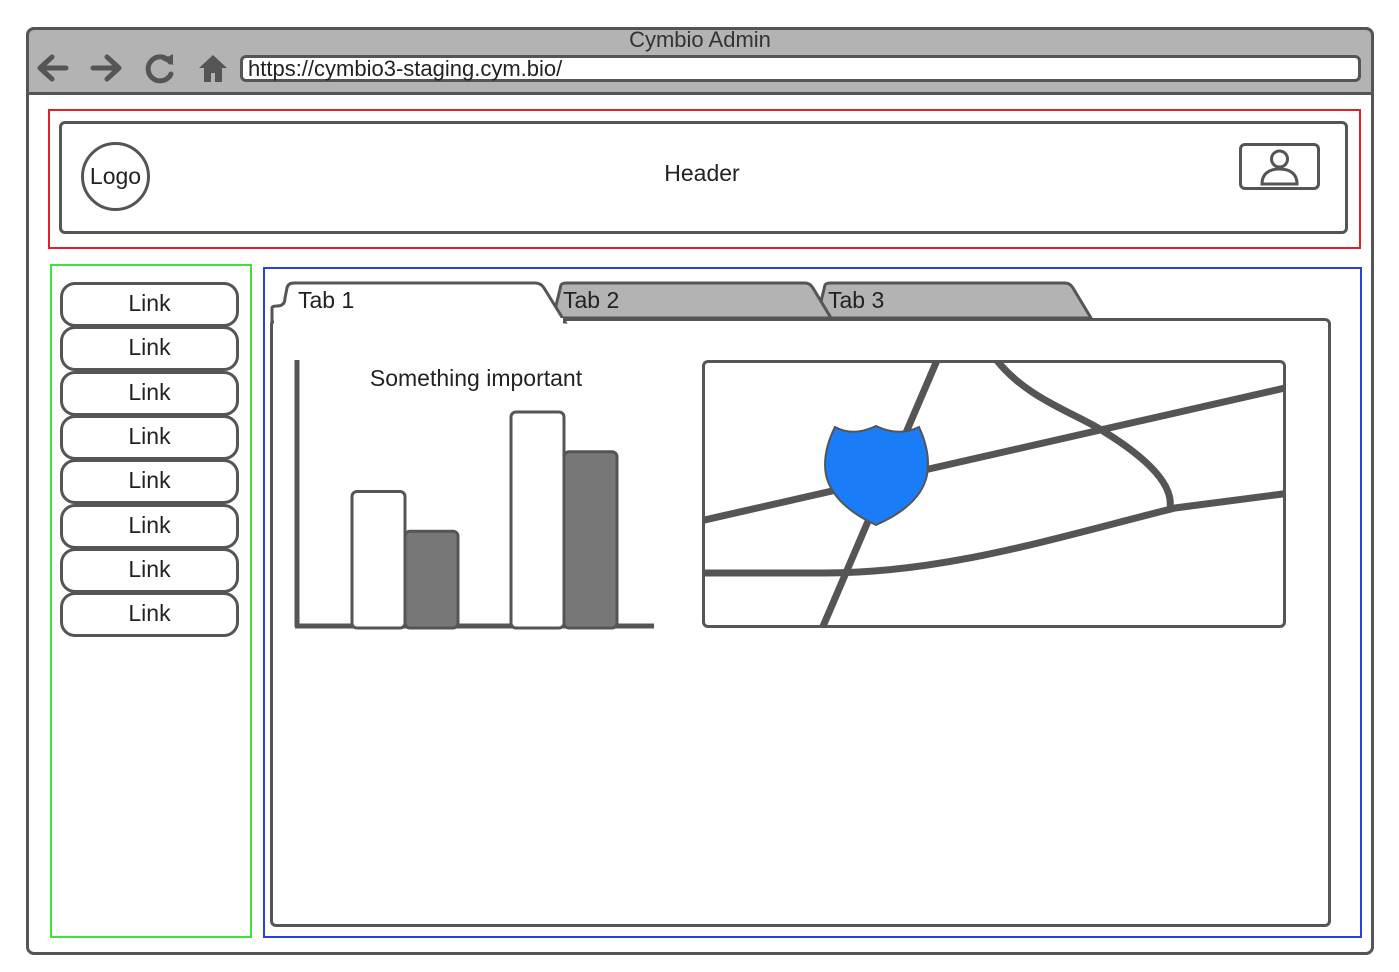 The width and height of the screenshot is (1399, 972). Describe the element at coordinates (326, 300) in the screenshot. I see `tab-1: Tab 1` at that location.